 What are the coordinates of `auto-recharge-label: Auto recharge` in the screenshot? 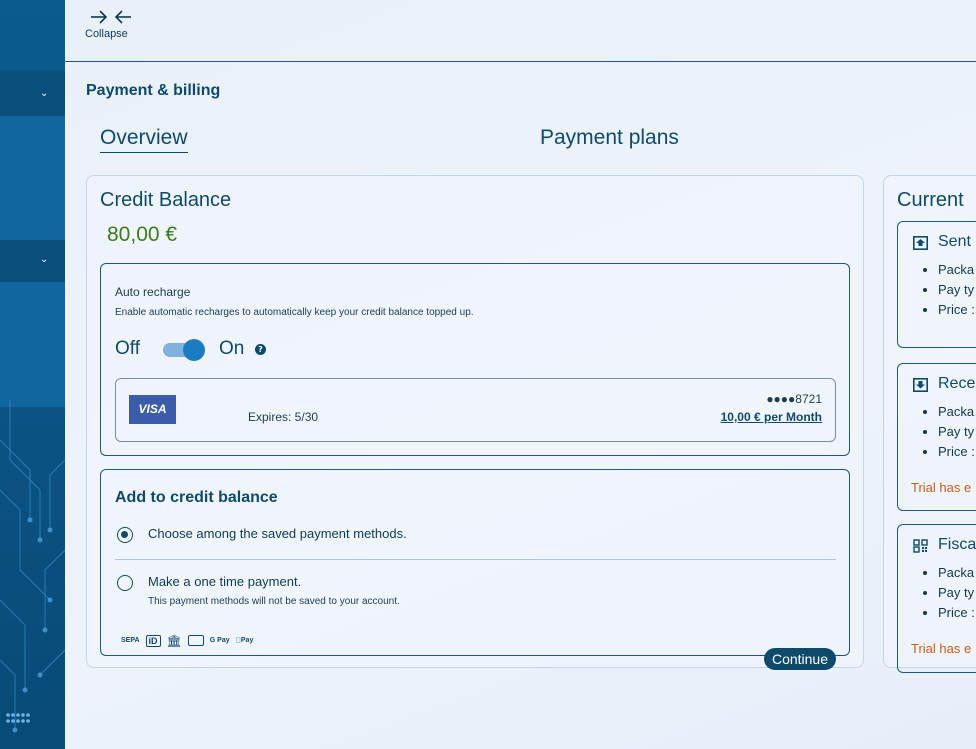 It's located at (153, 292).